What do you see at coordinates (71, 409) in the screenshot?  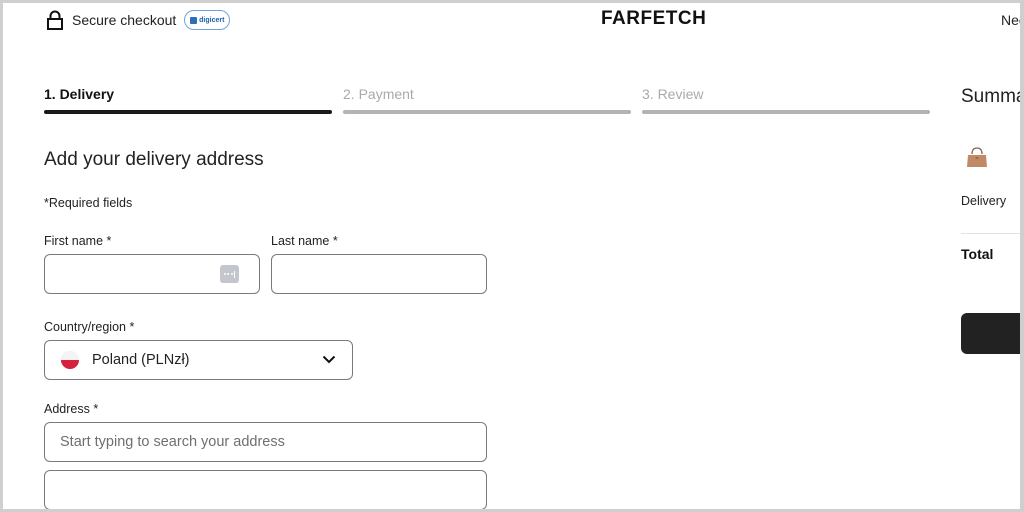 I see `address-label: Address *` at bounding box center [71, 409].